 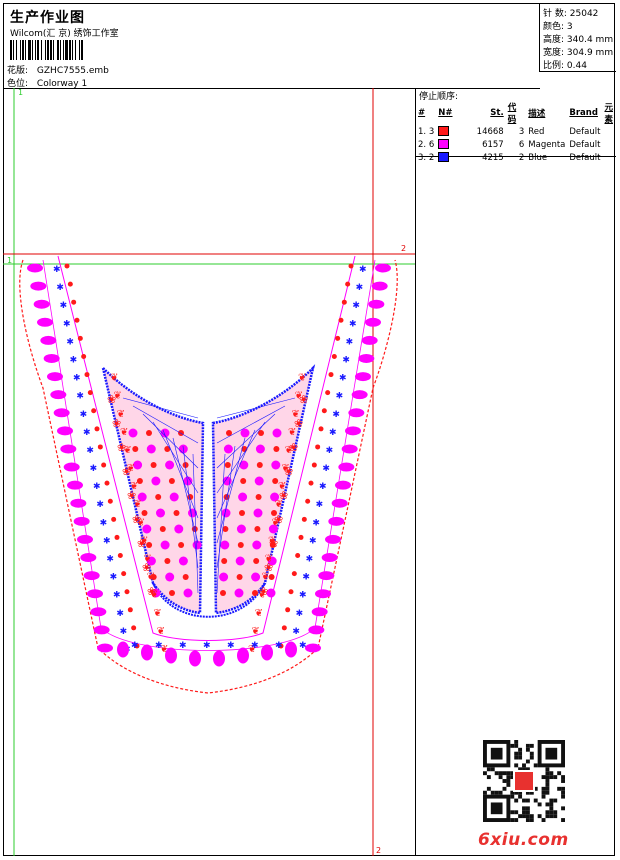 I want to click on table-row: 2. 6 6157 6 Magenta Default, so click(x=509, y=144).